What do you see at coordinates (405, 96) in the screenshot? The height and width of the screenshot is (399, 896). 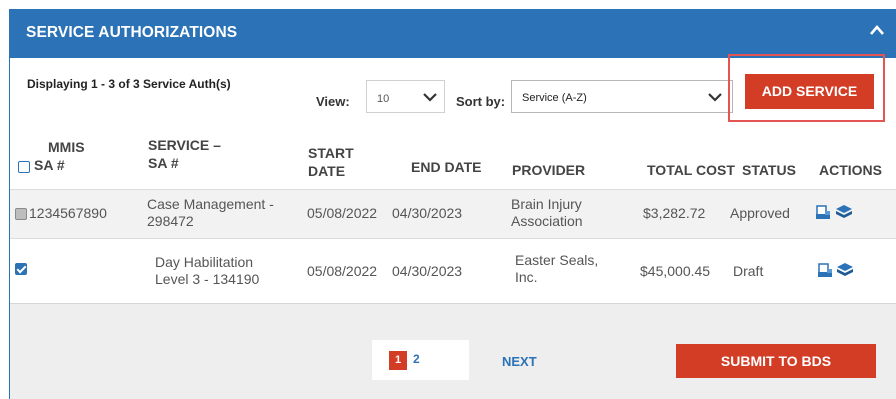 I see `view-select: 10` at bounding box center [405, 96].